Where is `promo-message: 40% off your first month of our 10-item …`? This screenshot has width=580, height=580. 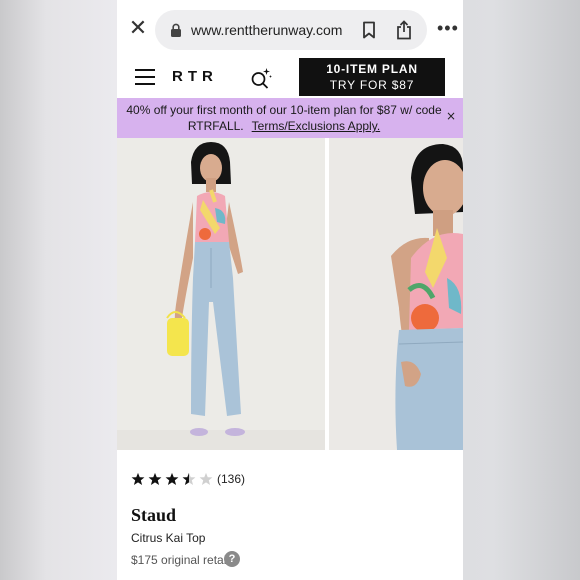
promo-message: 40% off your first month of our 10-item … is located at coordinates (284, 118).